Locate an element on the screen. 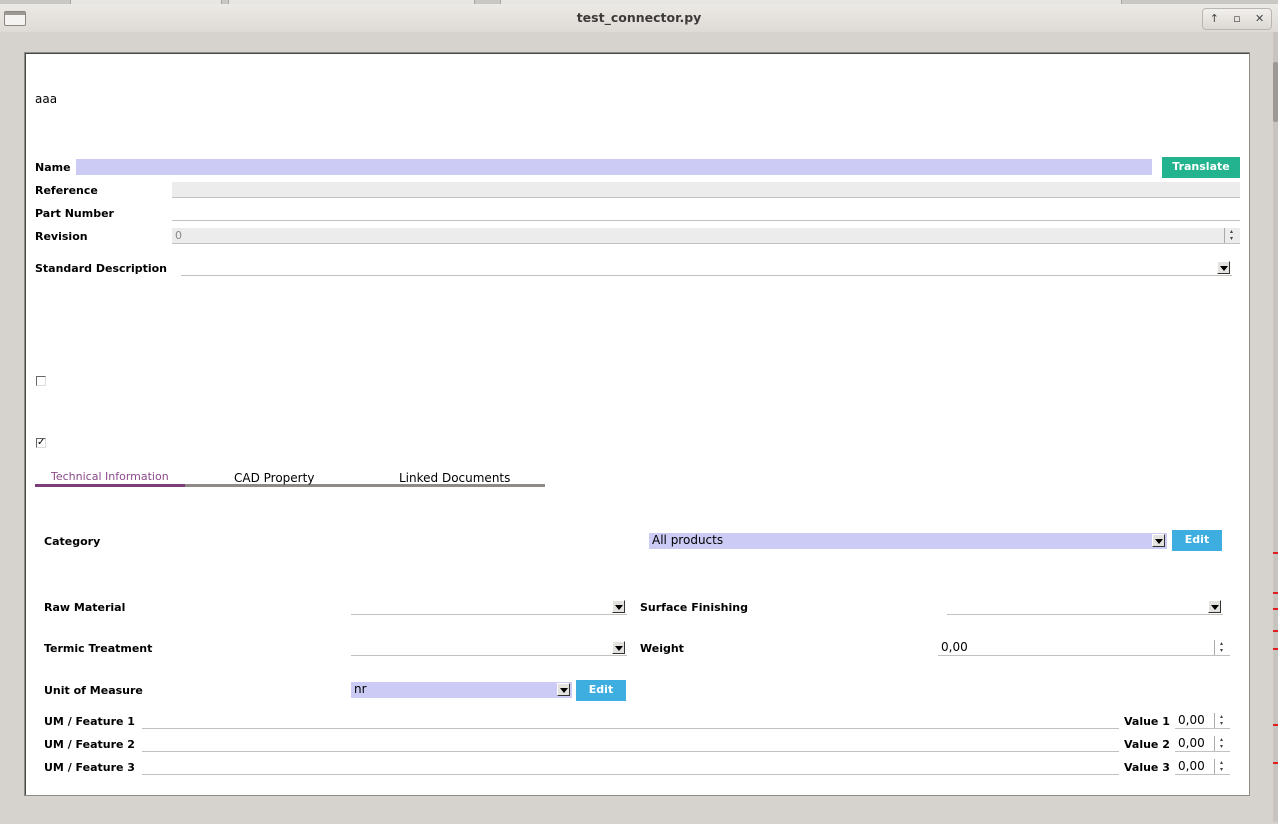 The image size is (1278, 824). tab-linked-documents: Linked Documents is located at coordinates (454, 478).